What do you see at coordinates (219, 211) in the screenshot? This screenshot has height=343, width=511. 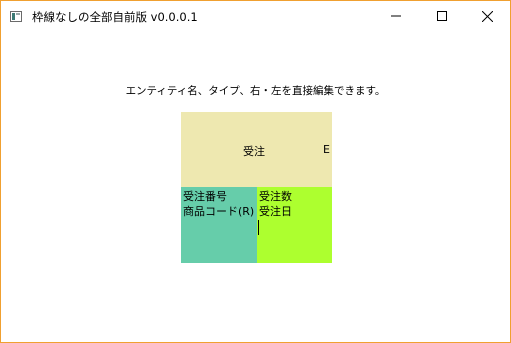 I see `left-field: 商品コード(R)` at bounding box center [219, 211].